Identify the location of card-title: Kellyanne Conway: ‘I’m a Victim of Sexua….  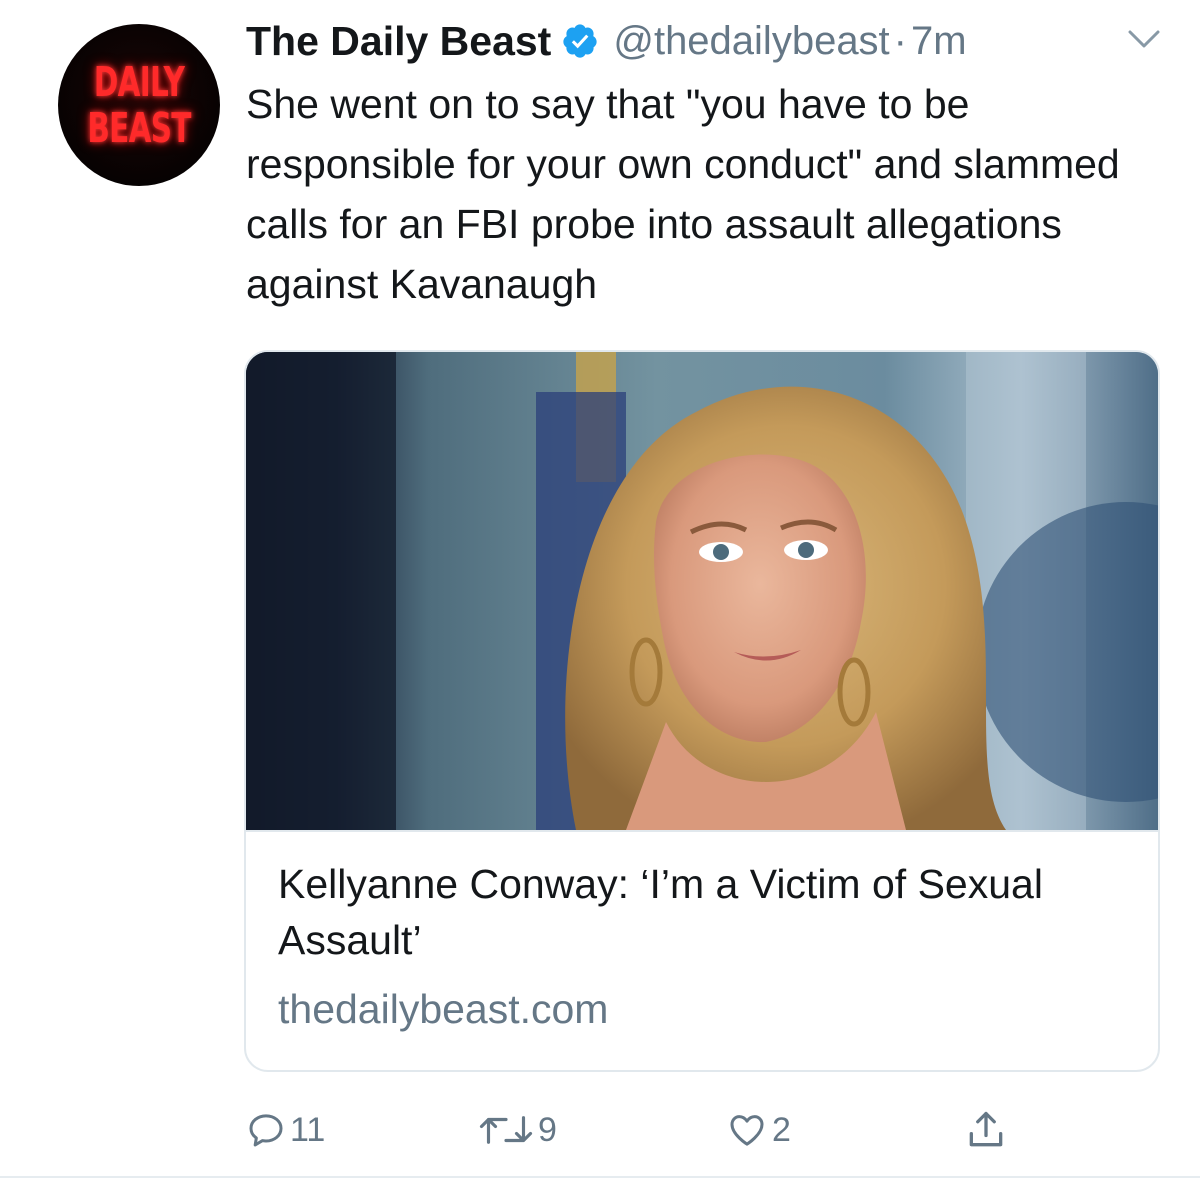
(660, 912).